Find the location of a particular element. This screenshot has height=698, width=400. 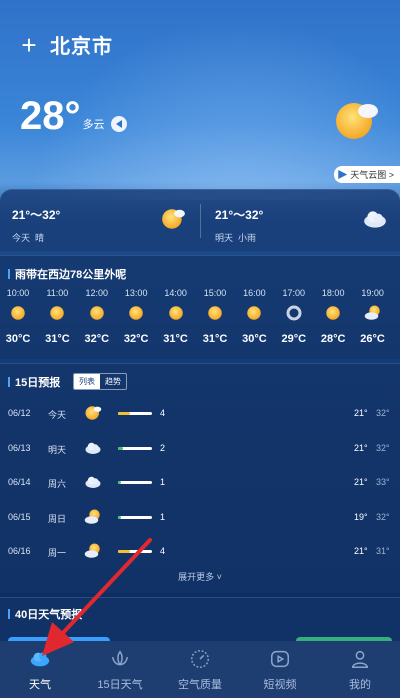

hour-item: 19:00 26°C is located at coordinates (373, 316).